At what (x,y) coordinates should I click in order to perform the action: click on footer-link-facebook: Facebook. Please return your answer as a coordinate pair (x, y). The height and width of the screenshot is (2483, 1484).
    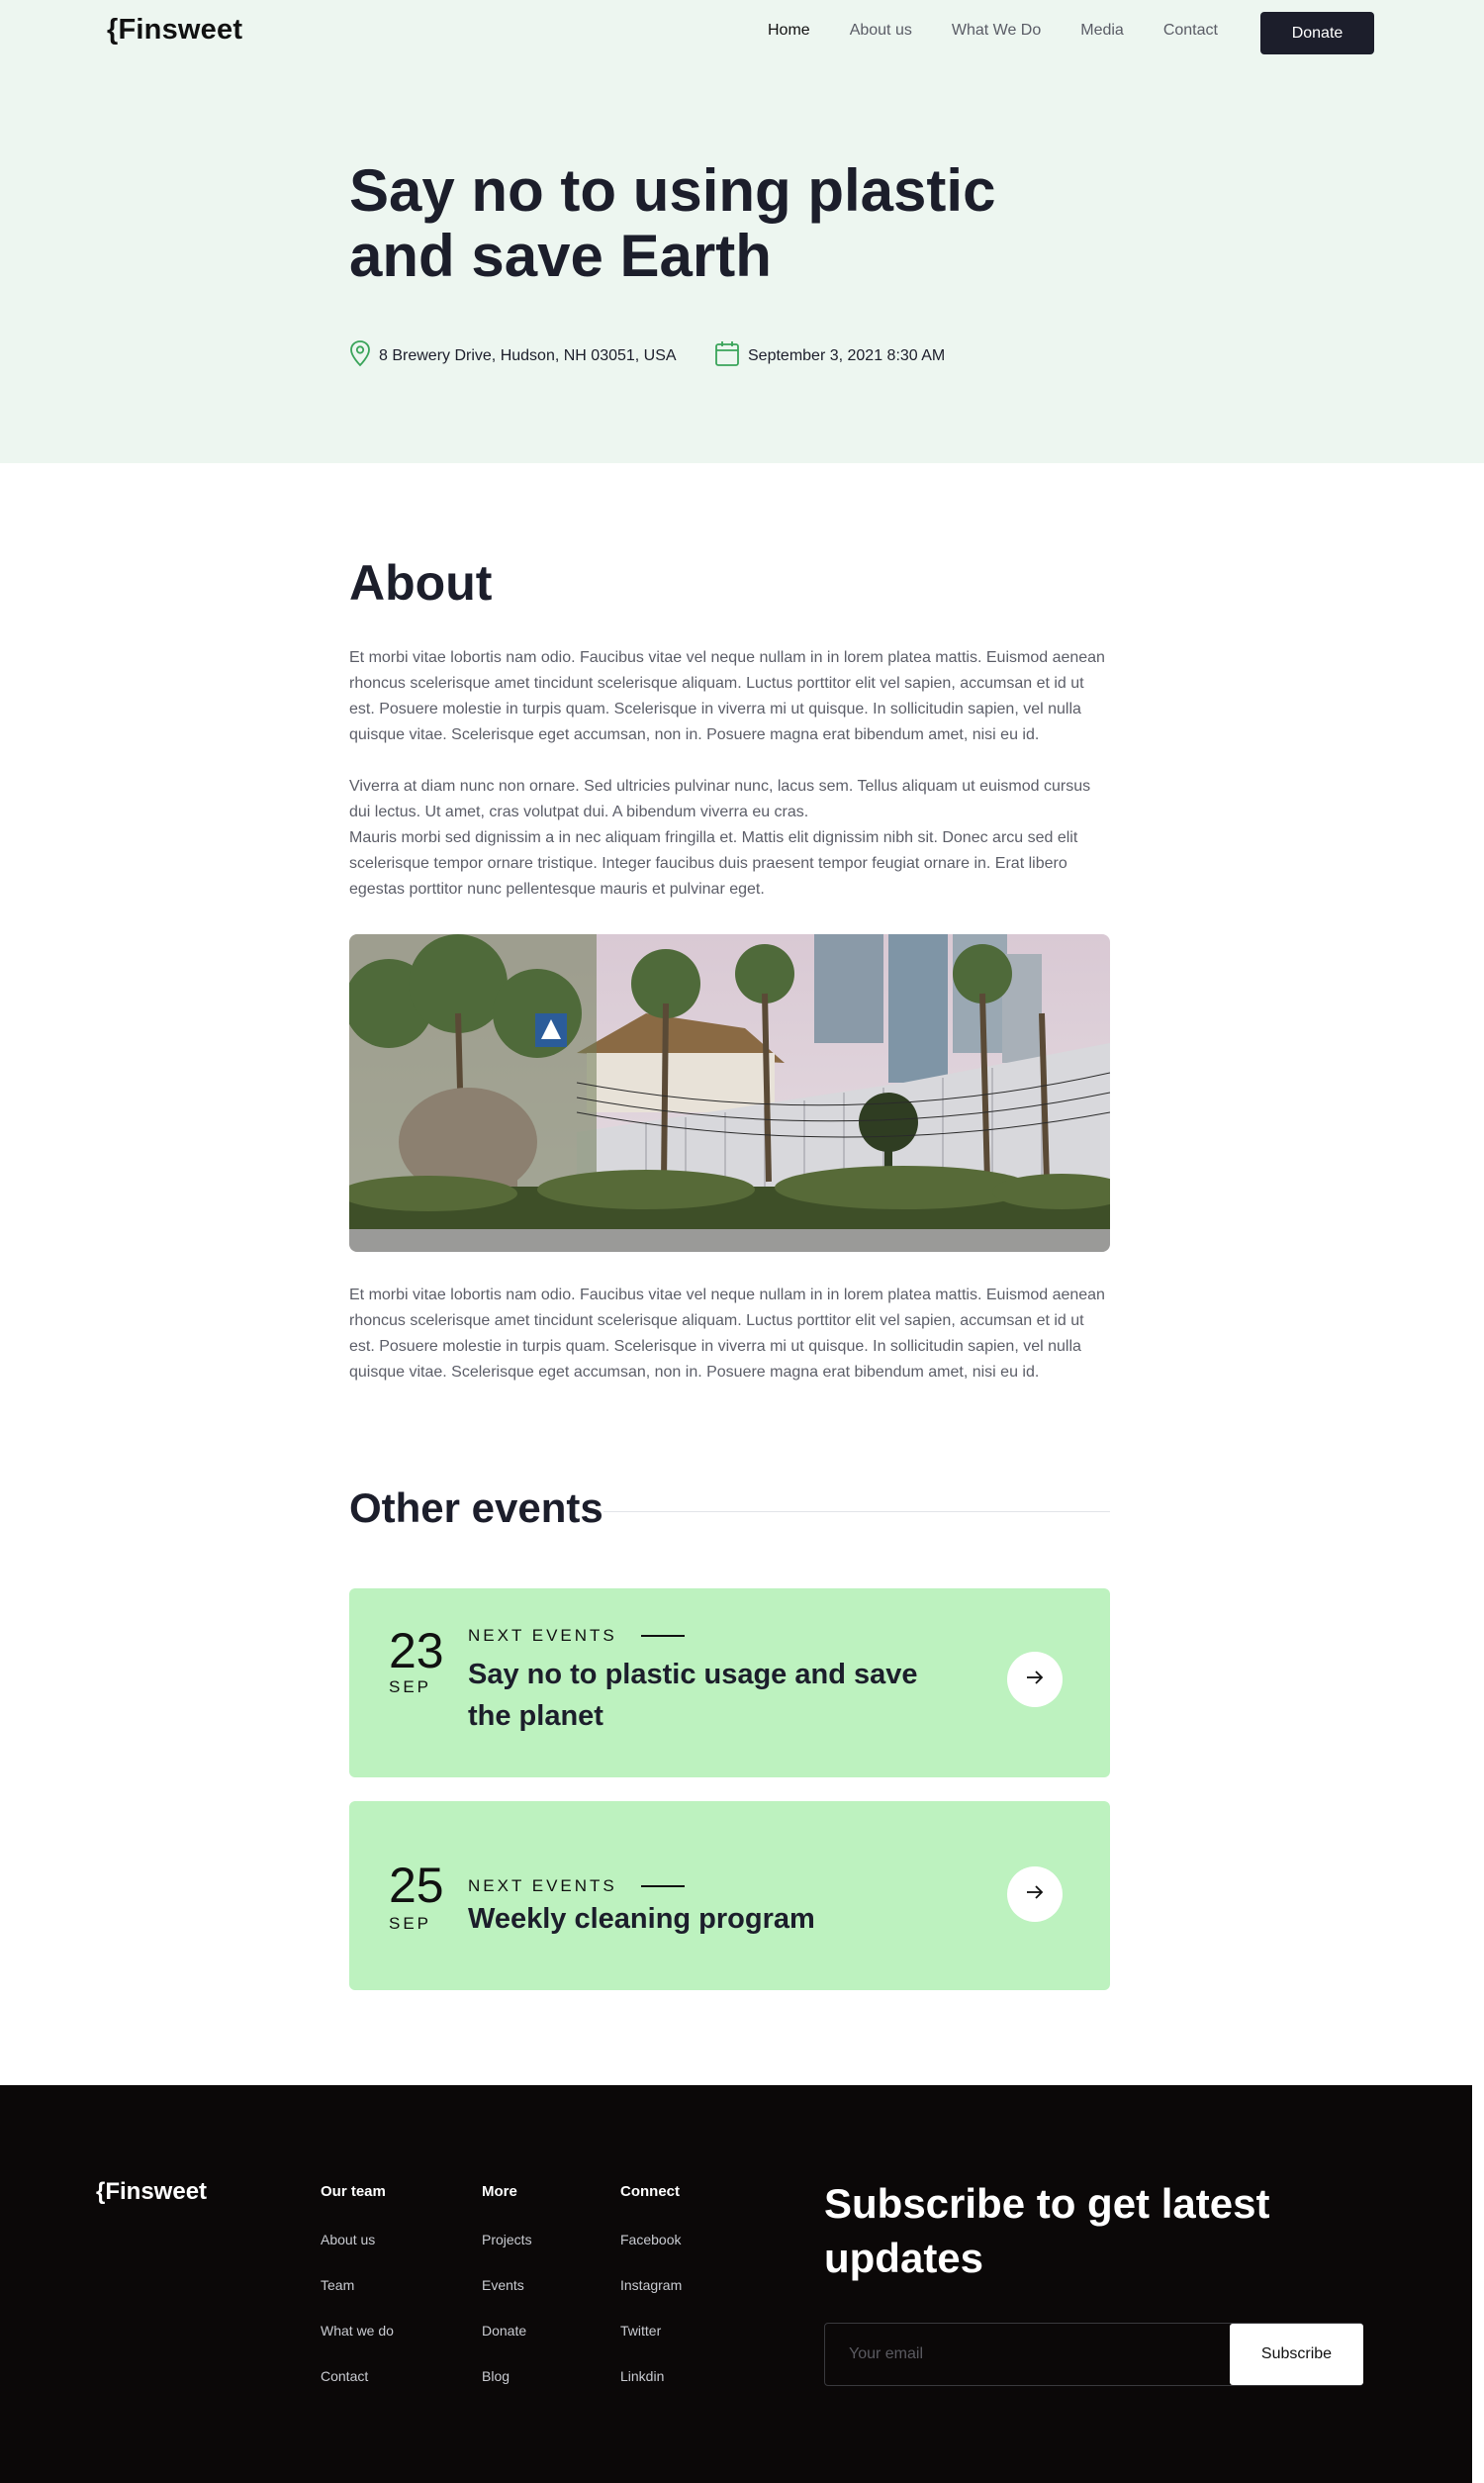
    Looking at the image, I should click on (651, 2254).